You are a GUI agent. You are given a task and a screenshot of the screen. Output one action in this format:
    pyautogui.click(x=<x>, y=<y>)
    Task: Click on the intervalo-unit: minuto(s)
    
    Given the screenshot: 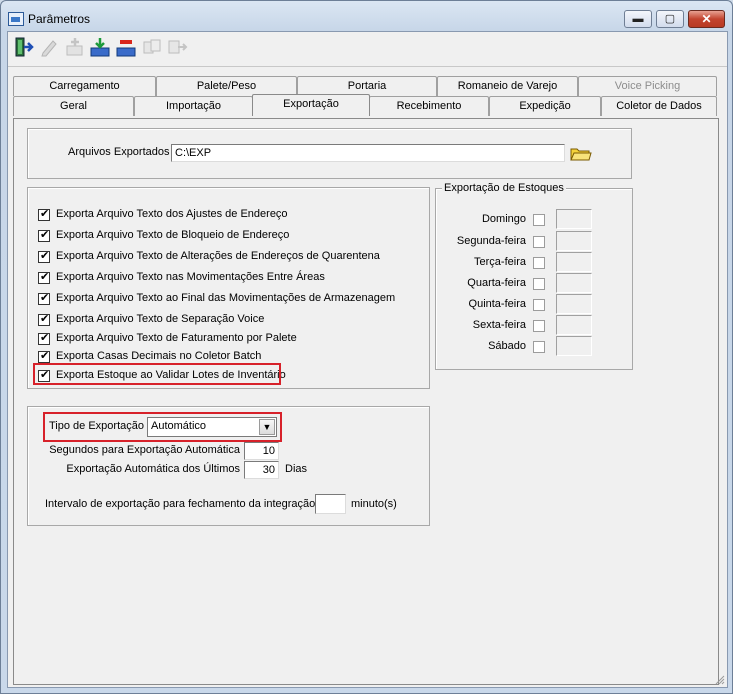 What is the action you would take?
    pyautogui.click(x=374, y=504)
    